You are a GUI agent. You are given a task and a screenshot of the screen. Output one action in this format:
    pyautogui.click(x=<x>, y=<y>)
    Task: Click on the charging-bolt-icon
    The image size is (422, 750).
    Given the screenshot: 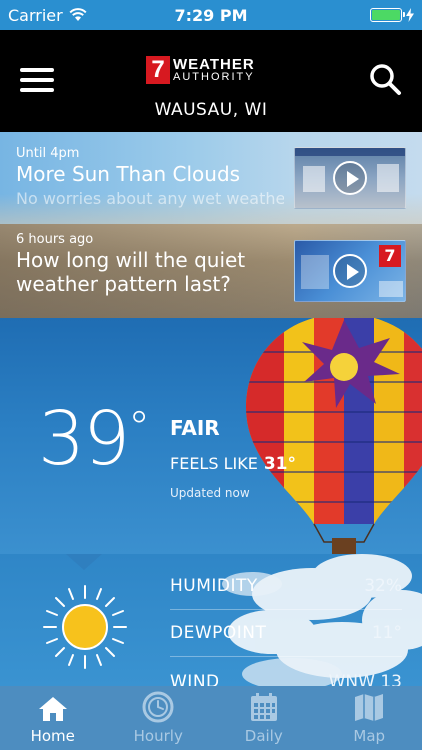 What is the action you would take?
    pyautogui.click(x=410, y=15)
    